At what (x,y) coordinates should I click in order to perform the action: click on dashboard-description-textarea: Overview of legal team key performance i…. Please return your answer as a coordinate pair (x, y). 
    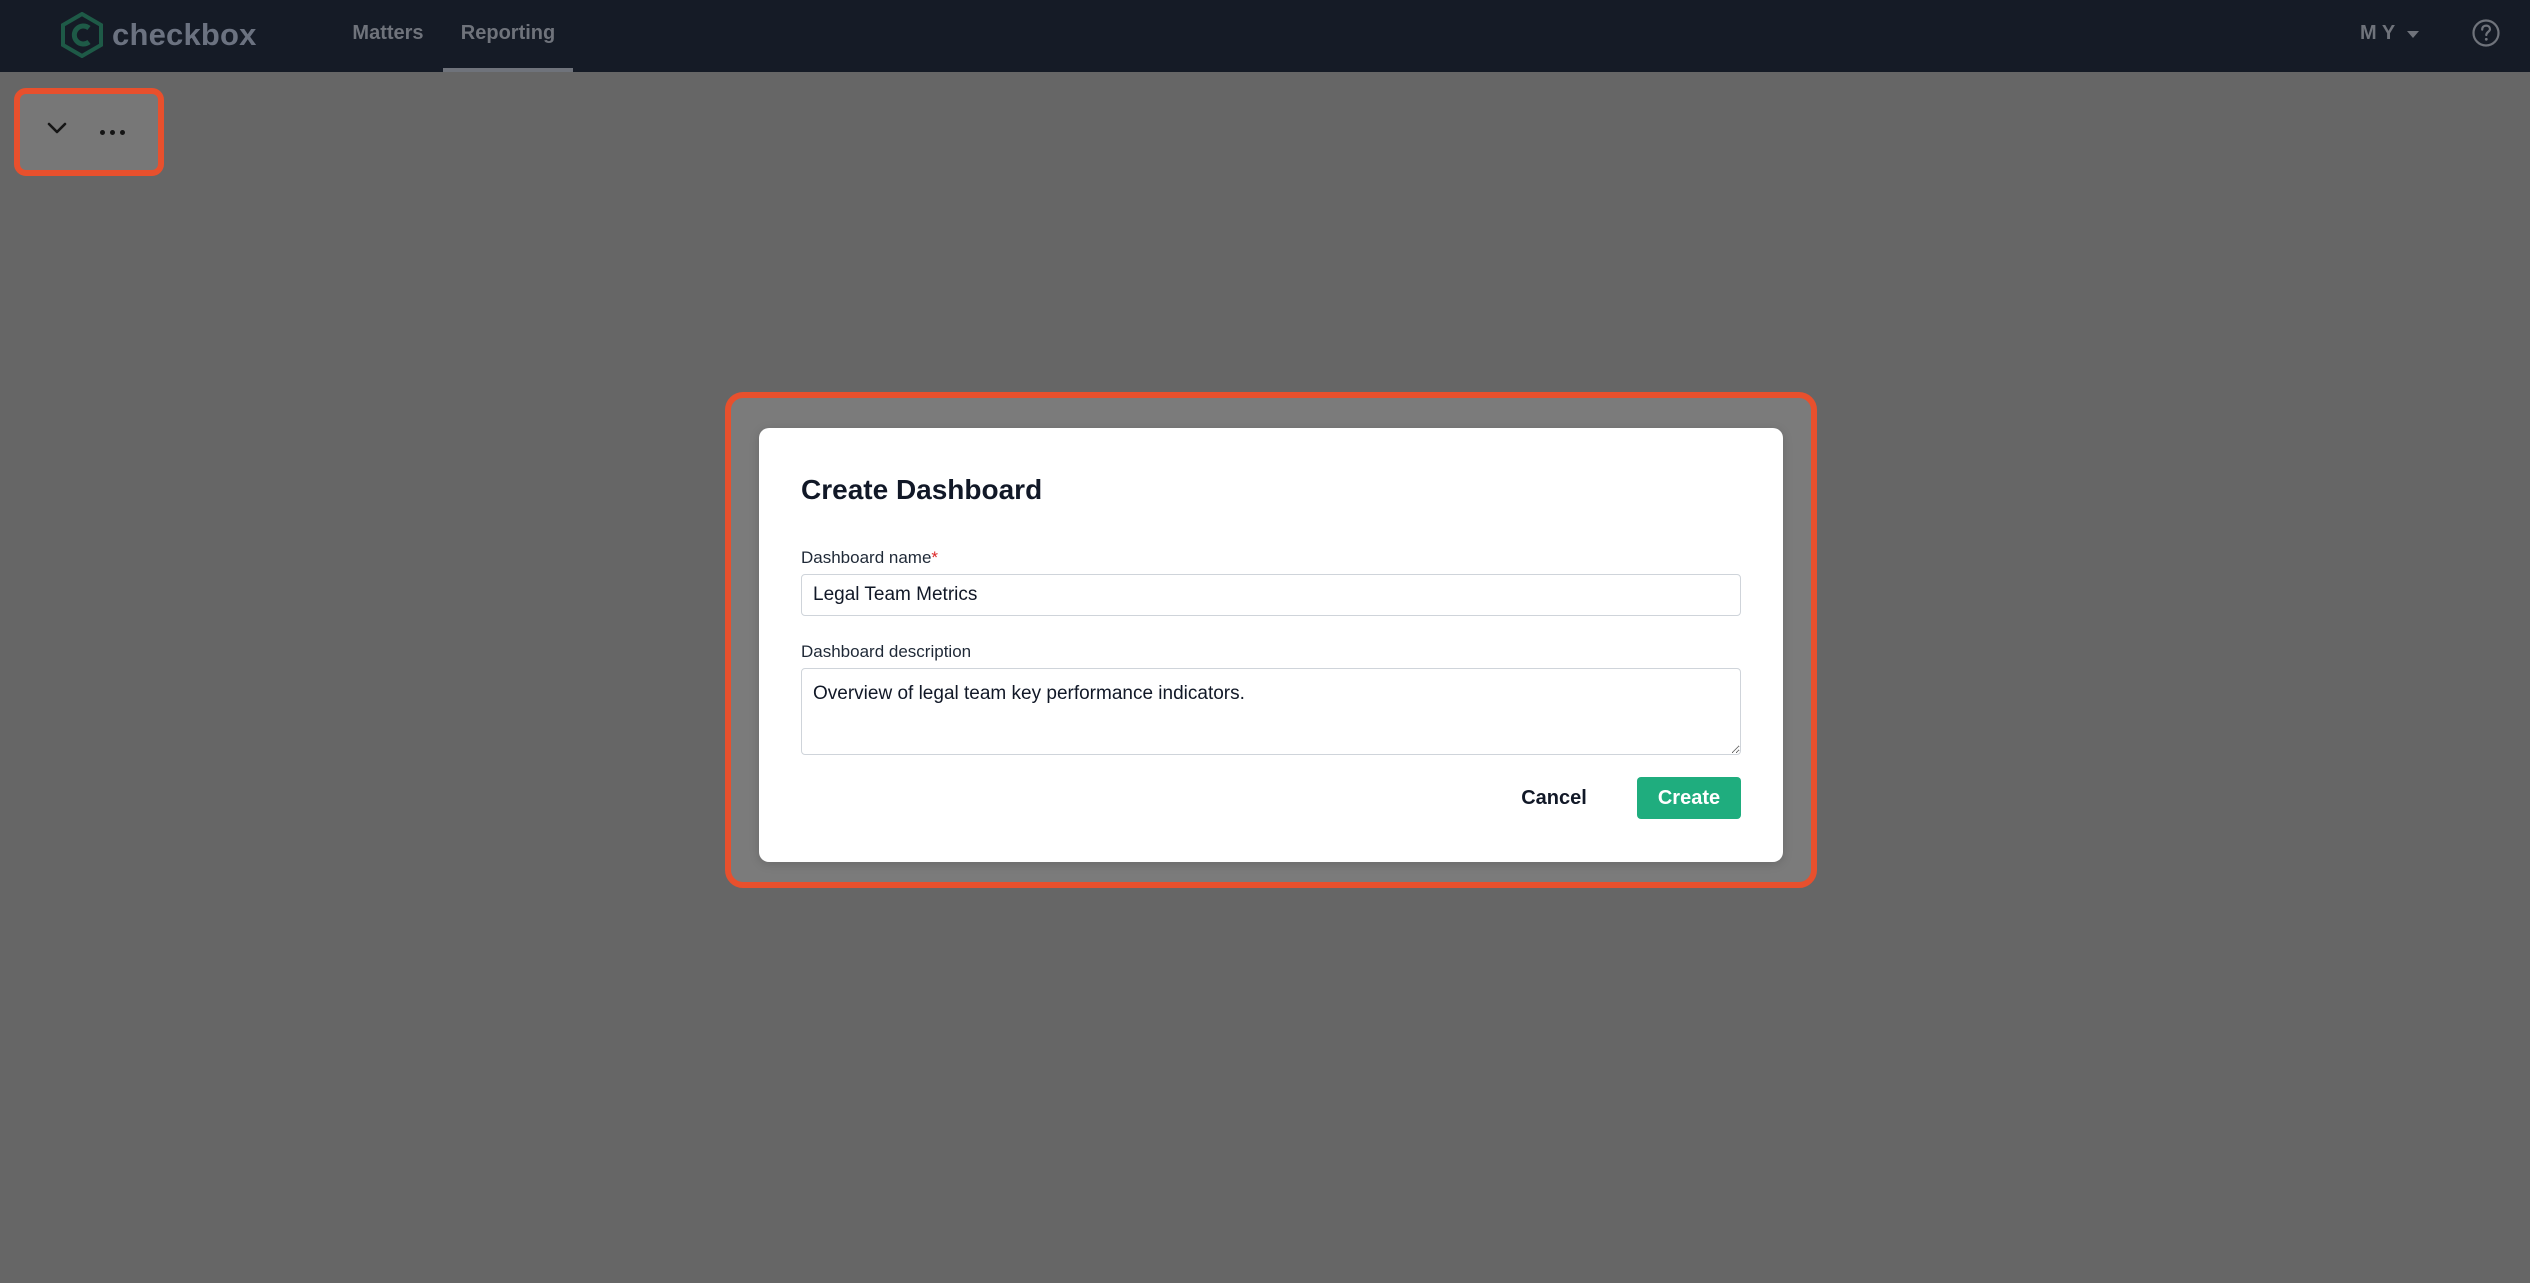
    Looking at the image, I should click on (1271, 711).